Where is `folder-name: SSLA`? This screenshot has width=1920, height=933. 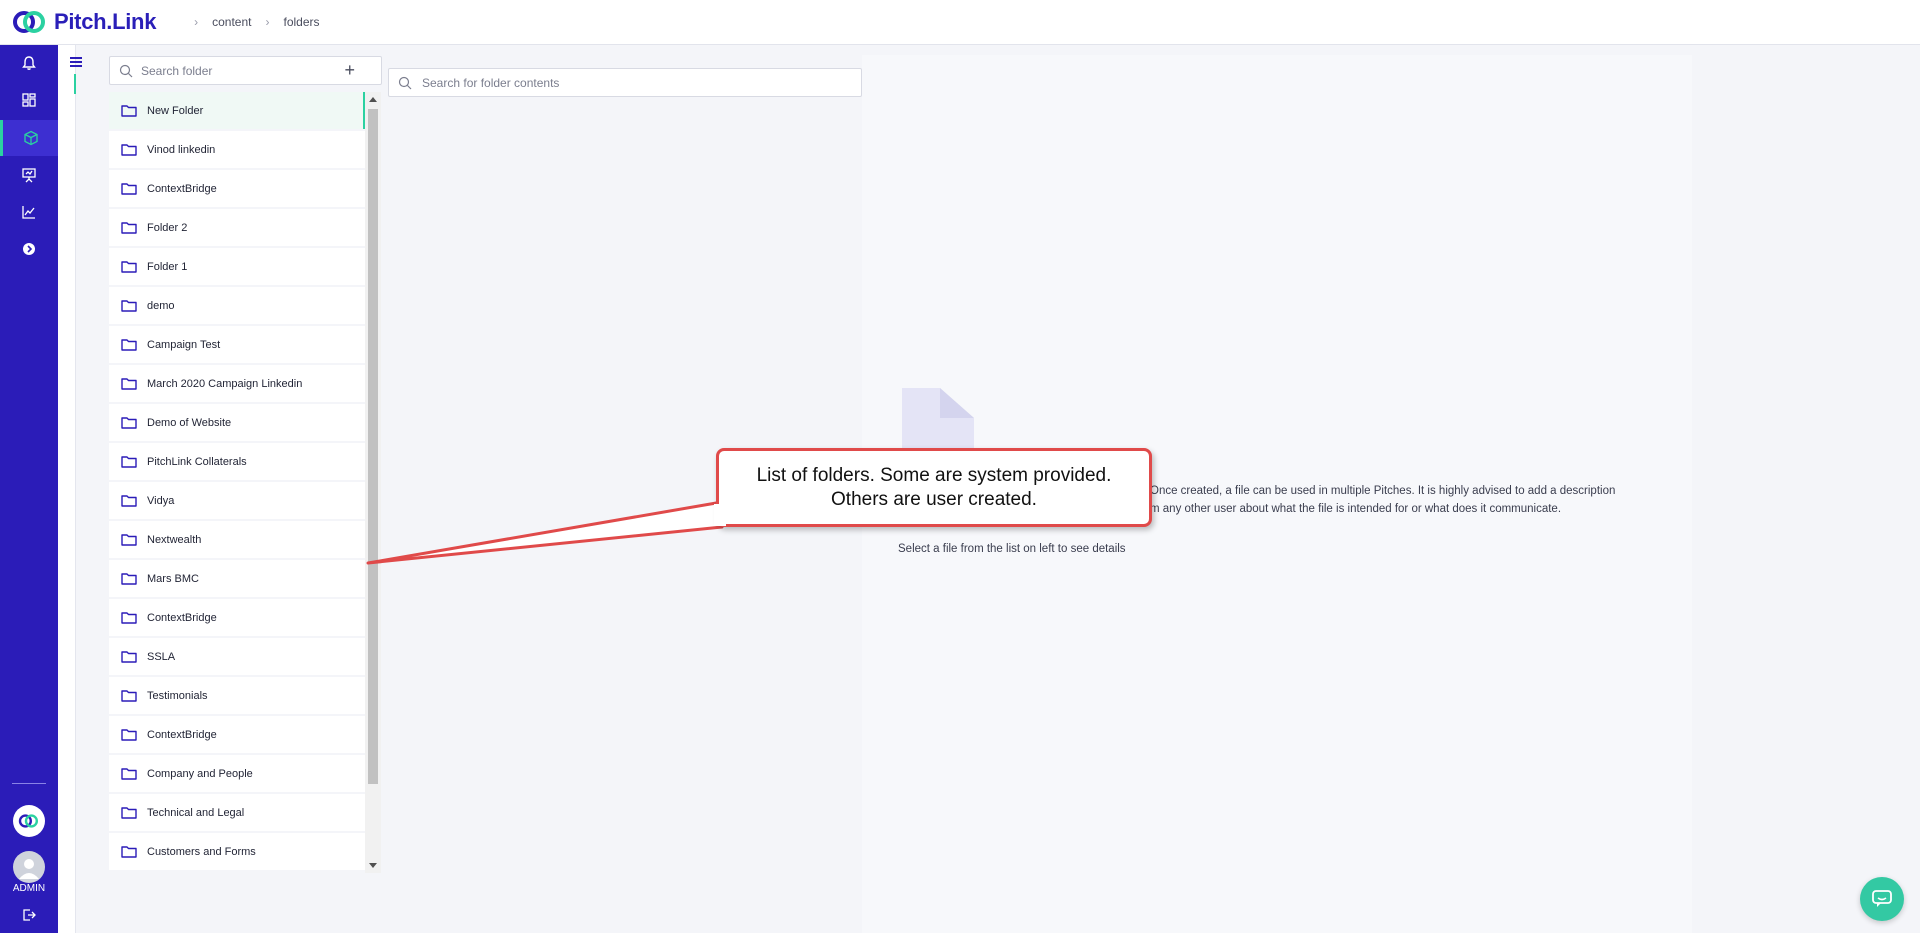
folder-name: SSLA is located at coordinates (161, 656).